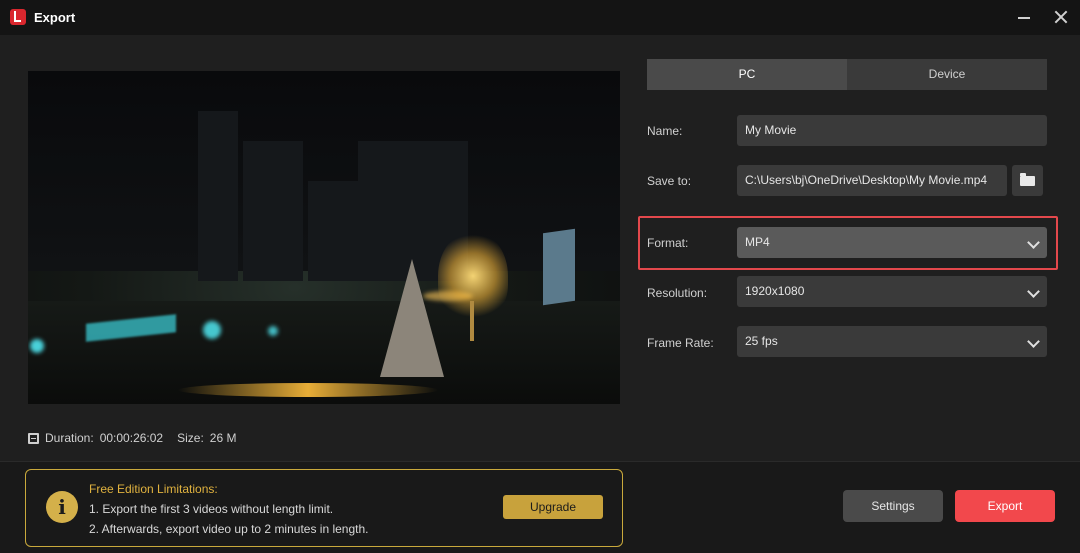 The image size is (1080, 553). What do you see at coordinates (775, 291) in the screenshot?
I see `resolution-value: 1920x1080` at bounding box center [775, 291].